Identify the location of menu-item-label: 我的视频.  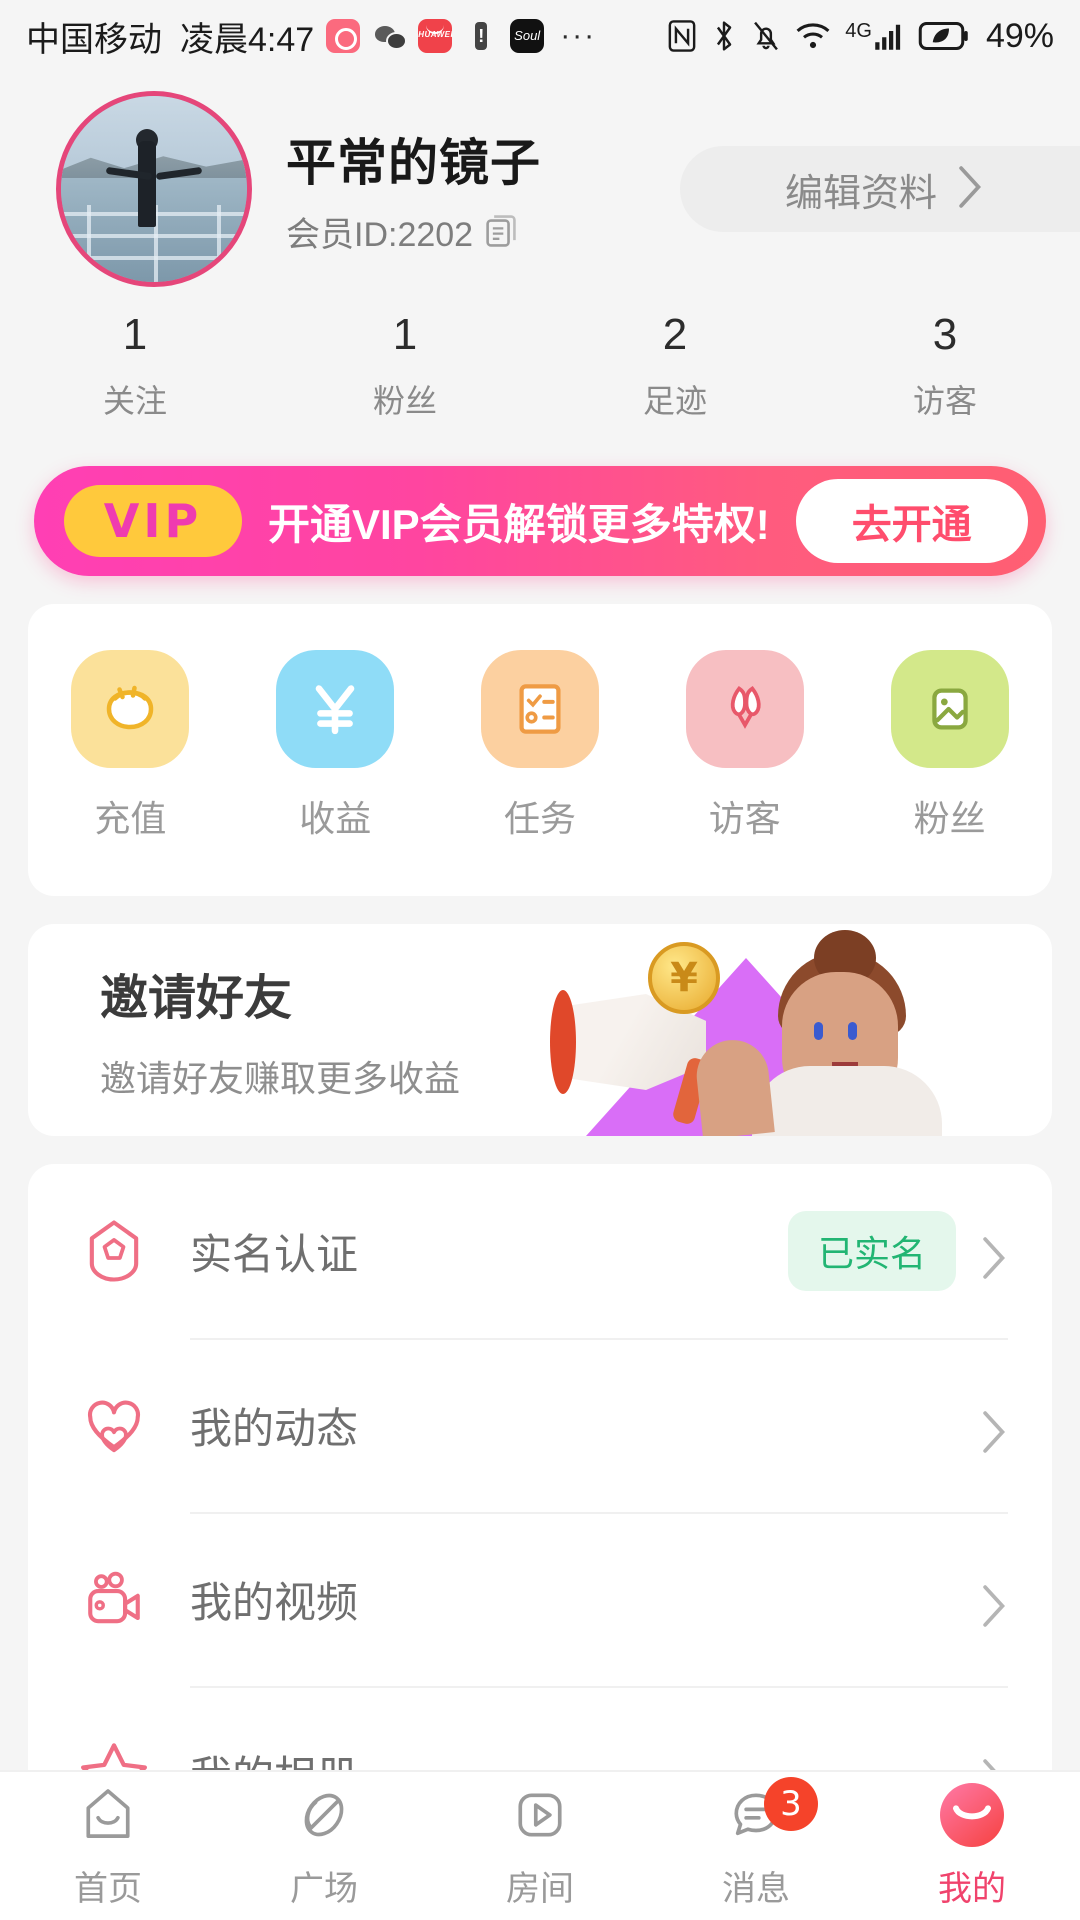
(274, 1602).